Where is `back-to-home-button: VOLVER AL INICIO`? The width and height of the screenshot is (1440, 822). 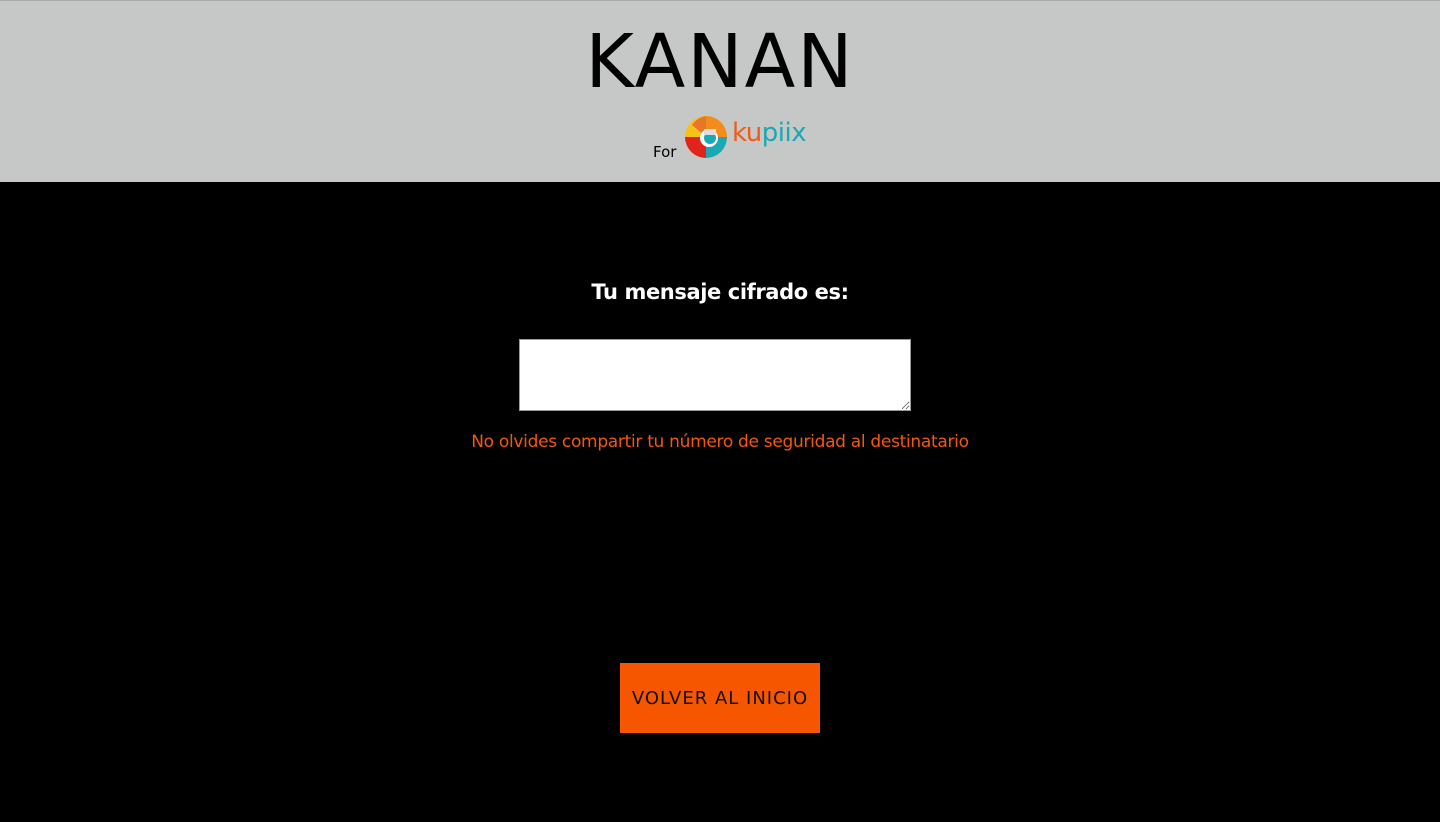 back-to-home-button: VOLVER AL INICIO is located at coordinates (720, 698).